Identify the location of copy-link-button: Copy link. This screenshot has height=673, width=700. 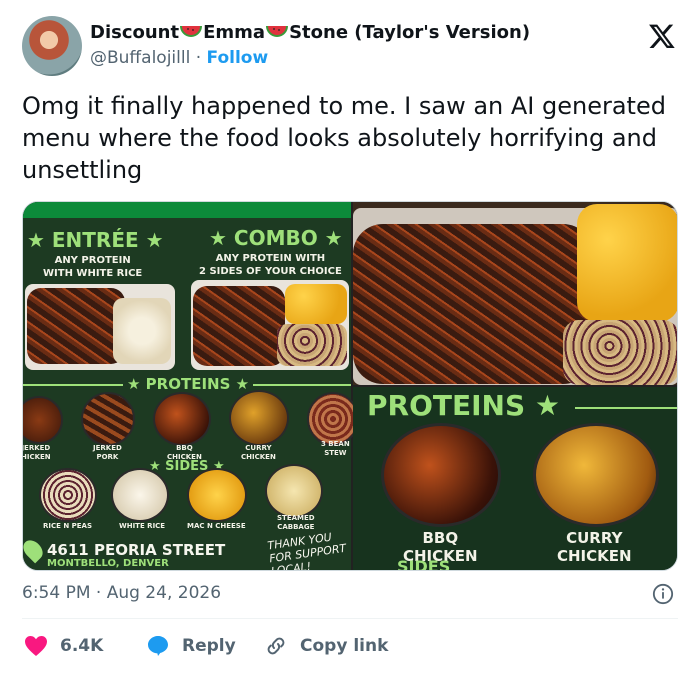
(326, 646).